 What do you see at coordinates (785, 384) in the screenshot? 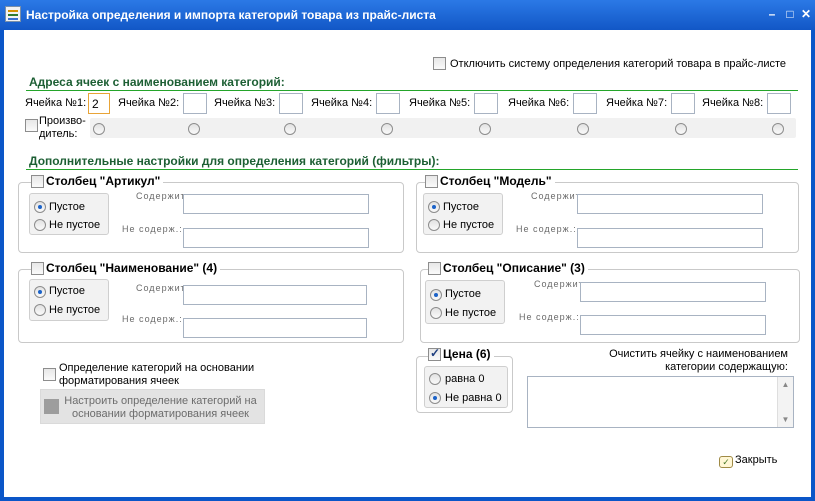
I see `scroll-up-arrow-icon: ▲` at bounding box center [785, 384].